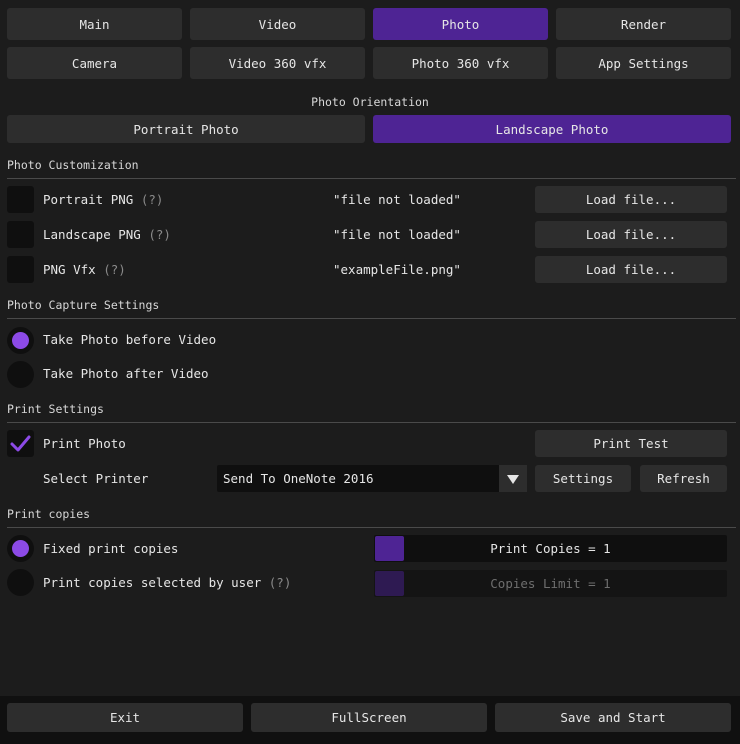 This screenshot has height=744, width=740. I want to click on landscape-png-file: "file not loaded", so click(397, 234).